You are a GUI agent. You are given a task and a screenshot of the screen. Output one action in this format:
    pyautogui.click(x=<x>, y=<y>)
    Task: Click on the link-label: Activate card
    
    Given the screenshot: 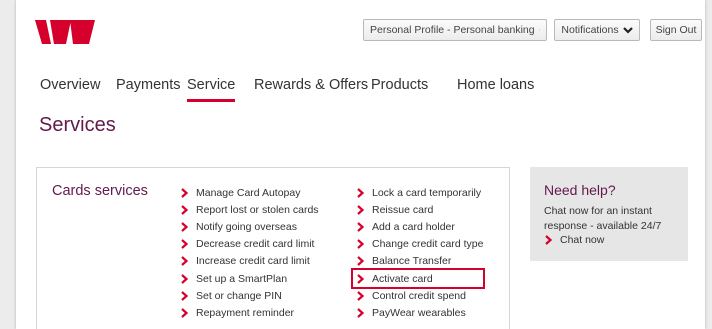 What is the action you would take?
    pyautogui.click(x=402, y=278)
    